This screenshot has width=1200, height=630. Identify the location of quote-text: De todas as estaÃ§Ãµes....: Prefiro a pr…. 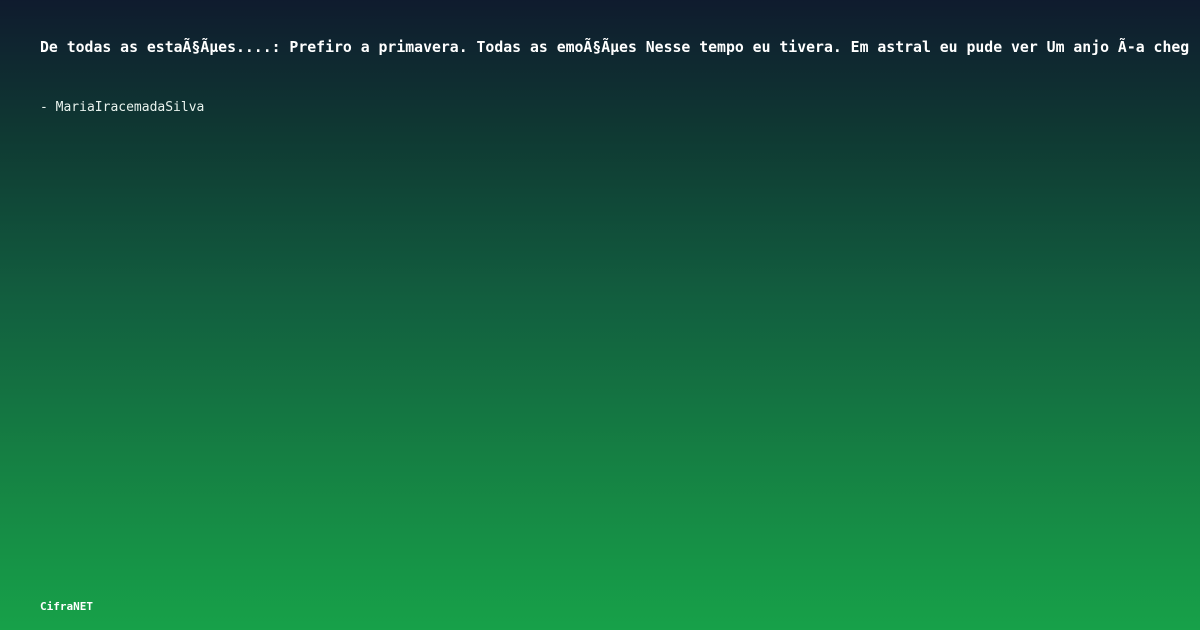
(615, 47).